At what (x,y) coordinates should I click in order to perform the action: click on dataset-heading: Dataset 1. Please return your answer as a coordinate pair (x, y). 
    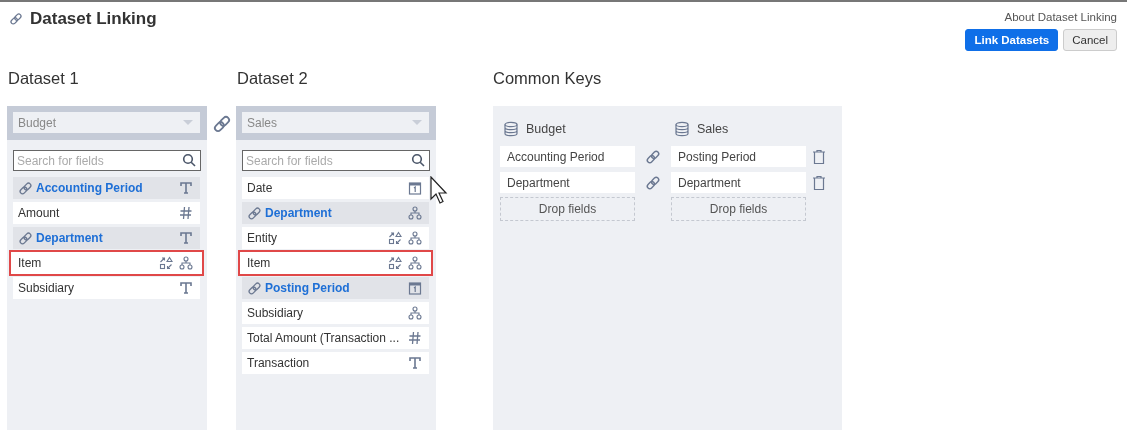
    Looking at the image, I should click on (44, 78).